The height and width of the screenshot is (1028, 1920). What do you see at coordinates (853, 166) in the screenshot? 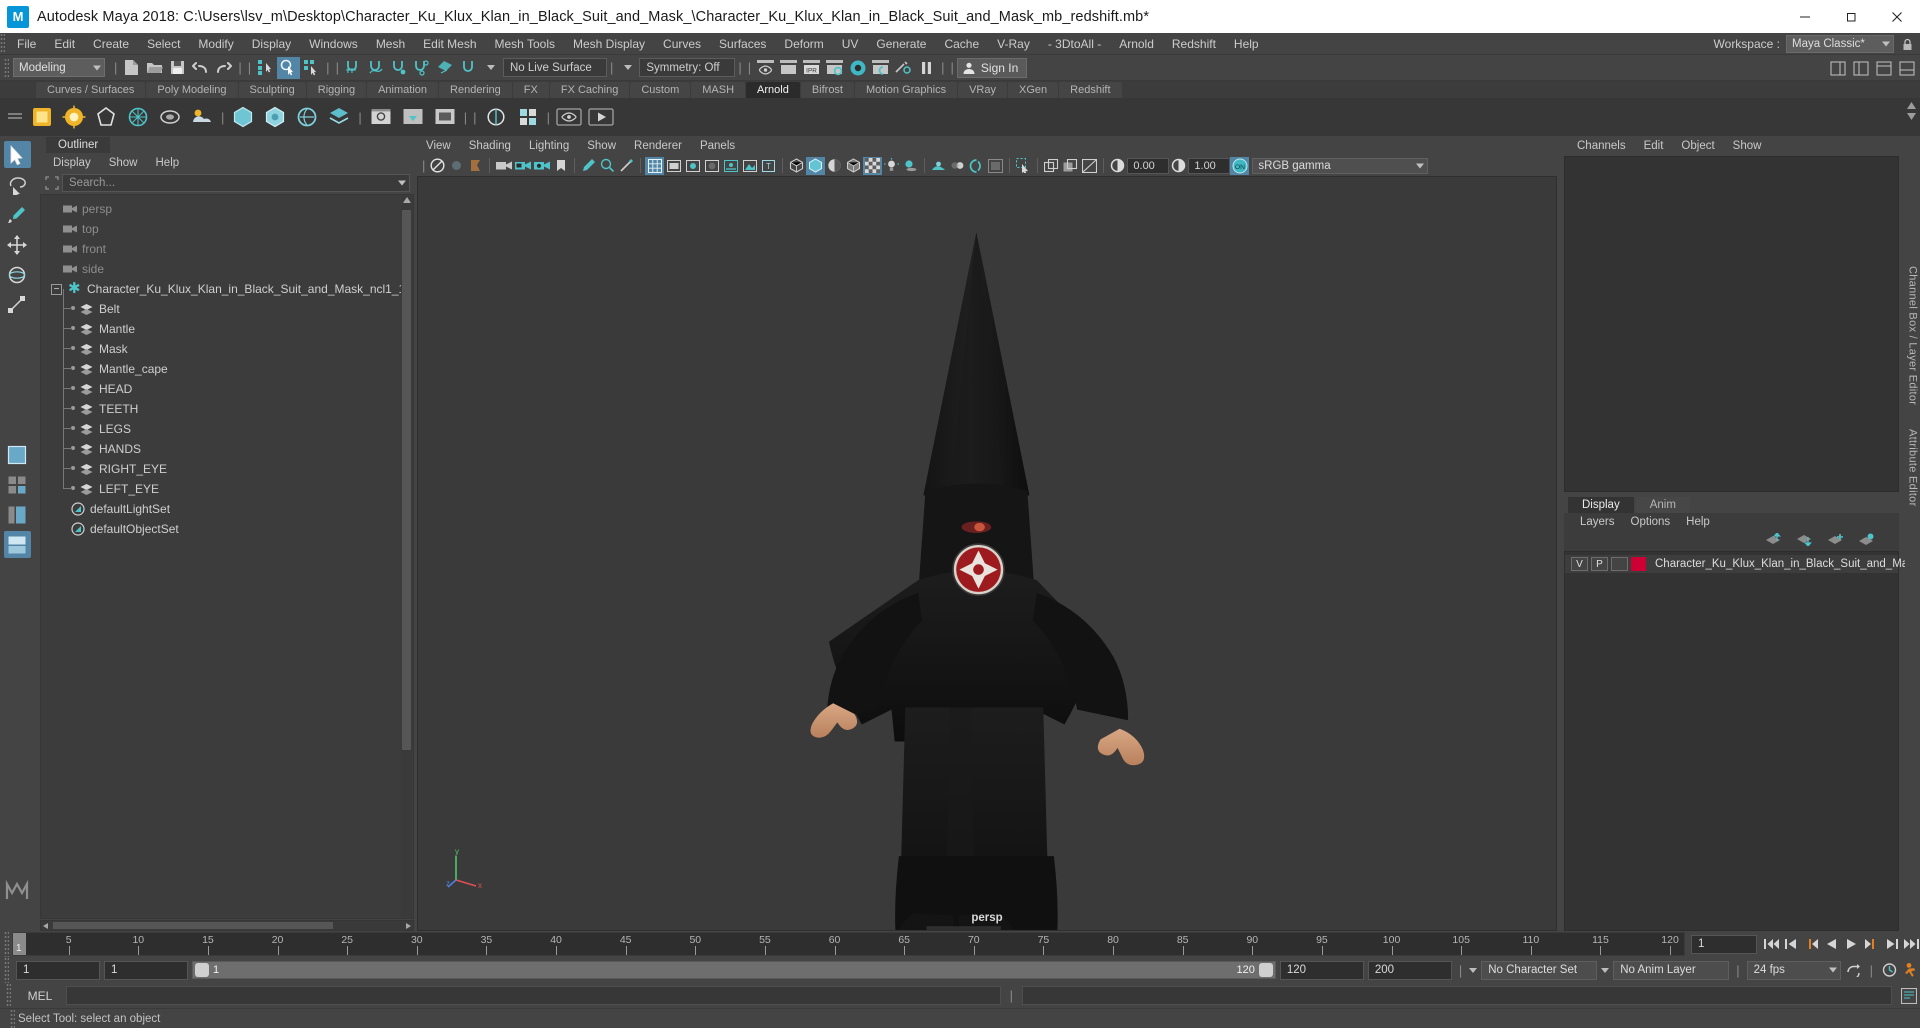
I see `shaded-wireframe-icon` at bounding box center [853, 166].